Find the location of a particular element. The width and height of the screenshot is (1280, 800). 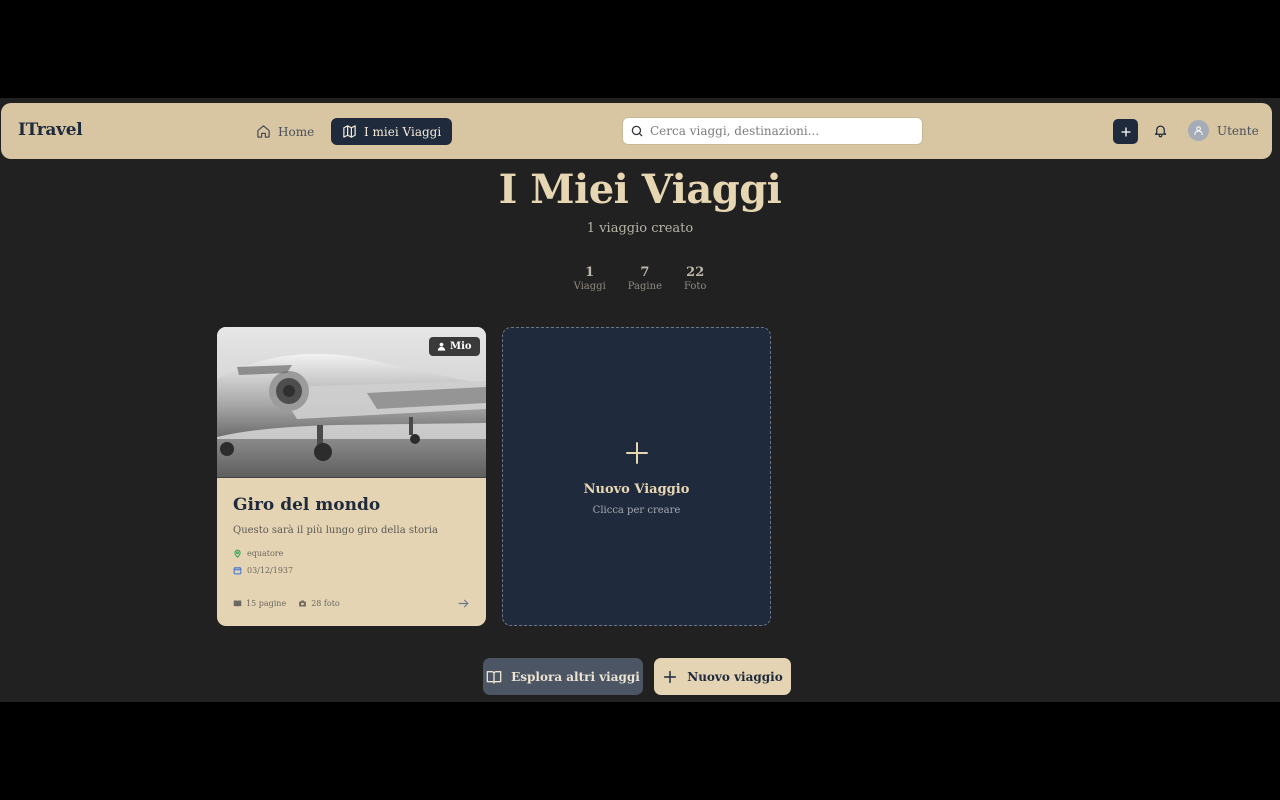

user-name: Utente is located at coordinates (1238, 130).